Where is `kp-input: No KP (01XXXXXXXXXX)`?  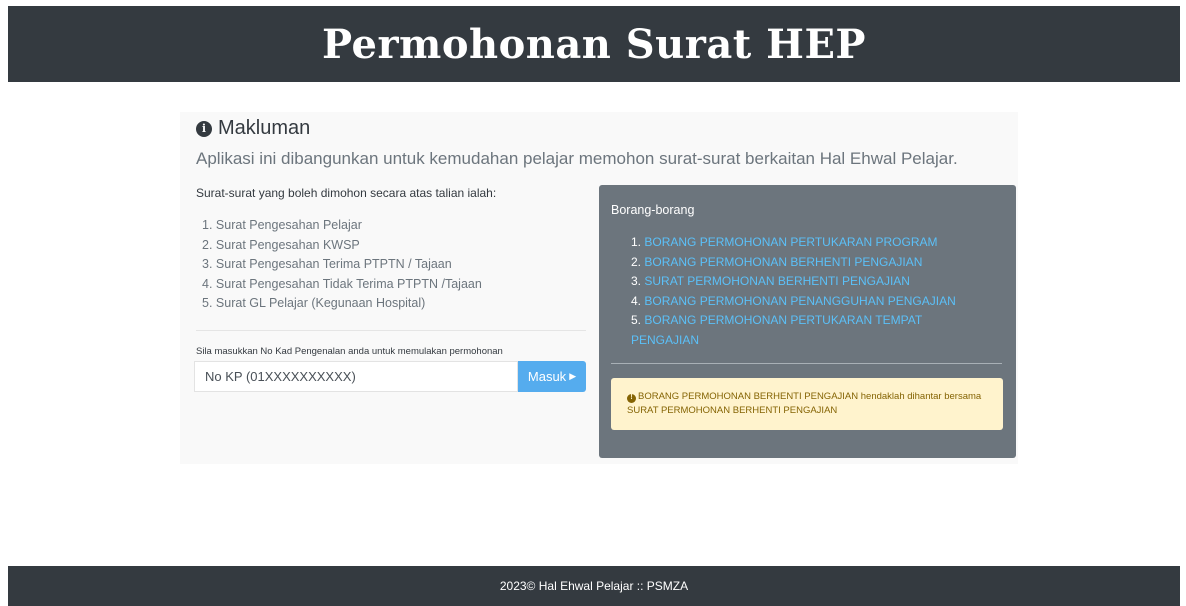 kp-input: No KP (01XXXXXXXXXX) is located at coordinates (356, 376).